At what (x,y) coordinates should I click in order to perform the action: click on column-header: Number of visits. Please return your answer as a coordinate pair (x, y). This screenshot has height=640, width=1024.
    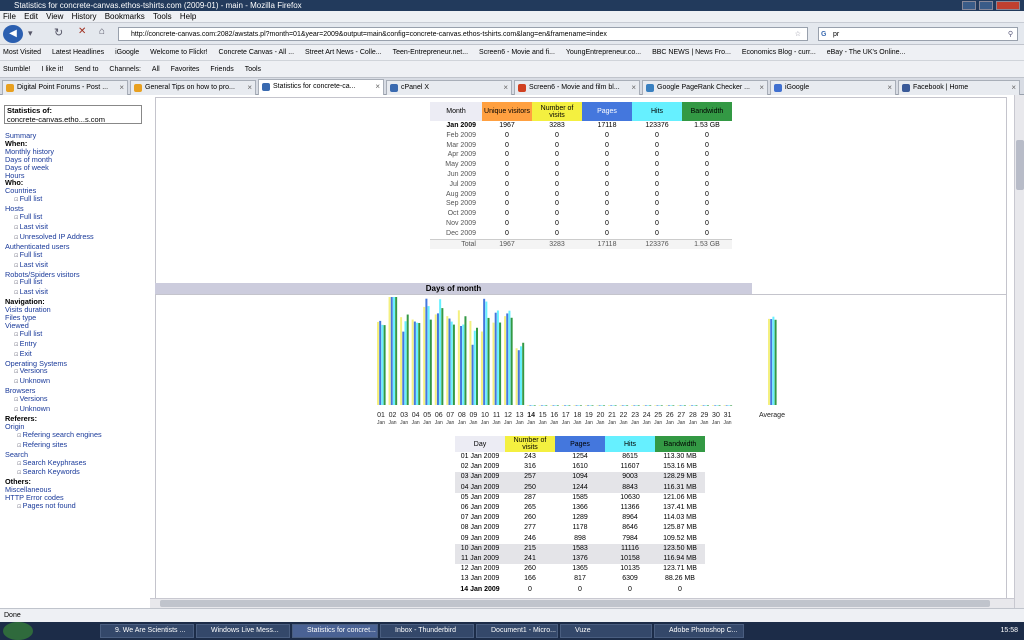
    Looking at the image, I should click on (557, 111).